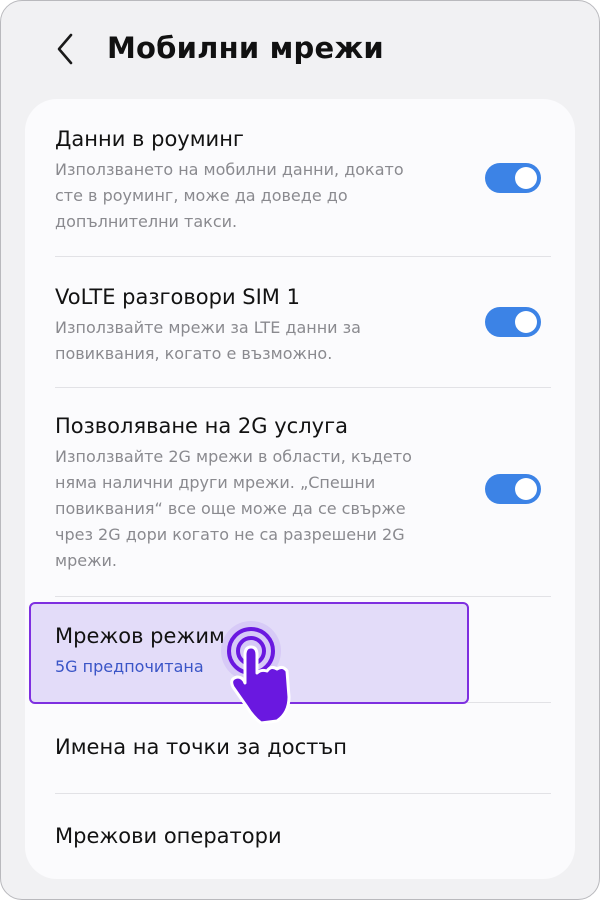 The width and height of the screenshot is (600, 900). What do you see at coordinates (513, 489) in the screenshot?
I see `allow-2g-toggle` at bounding box center [513, 489].